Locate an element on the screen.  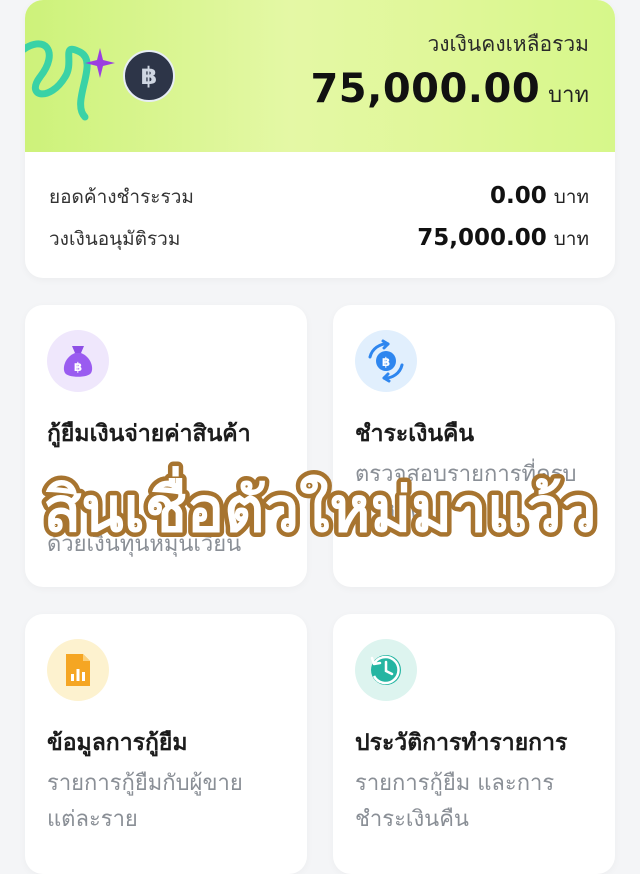
repay-cycle-icon: ฿ is located at coordinates (386, 361).